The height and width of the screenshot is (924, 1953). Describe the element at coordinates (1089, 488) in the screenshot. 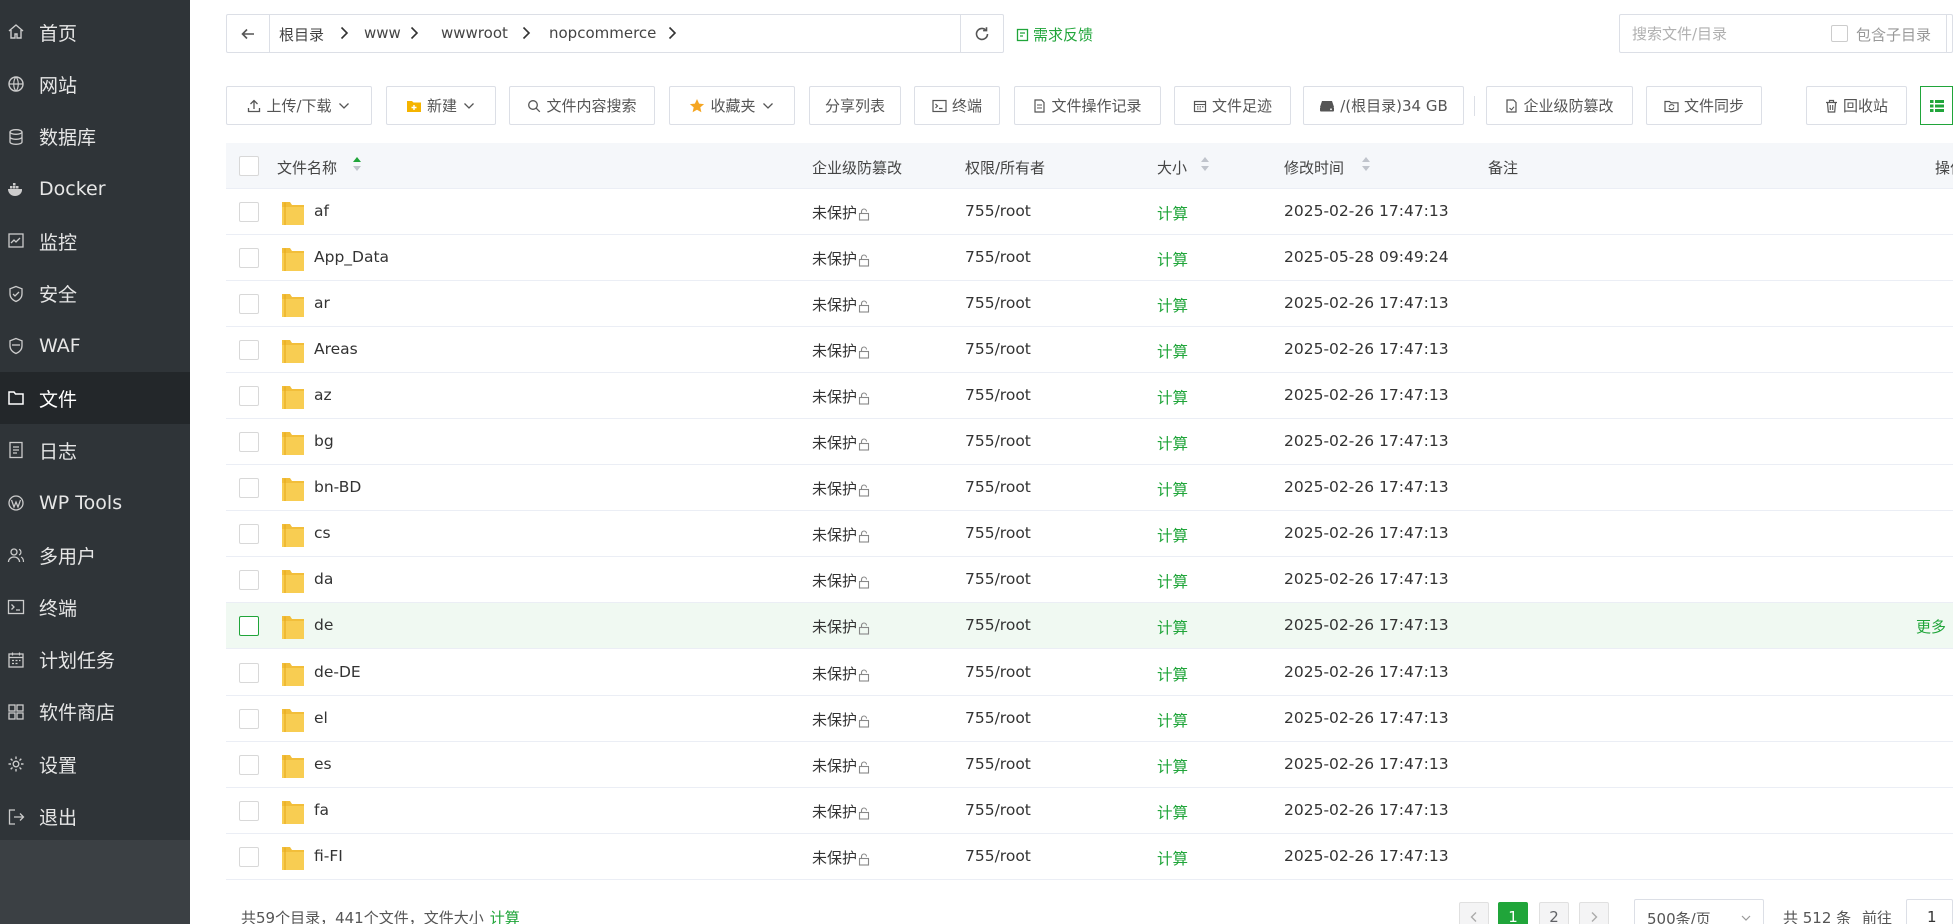

I see `table-row: bn-BD 未保护 755/root 计算 2025-02-26 17:47:13` at that location.